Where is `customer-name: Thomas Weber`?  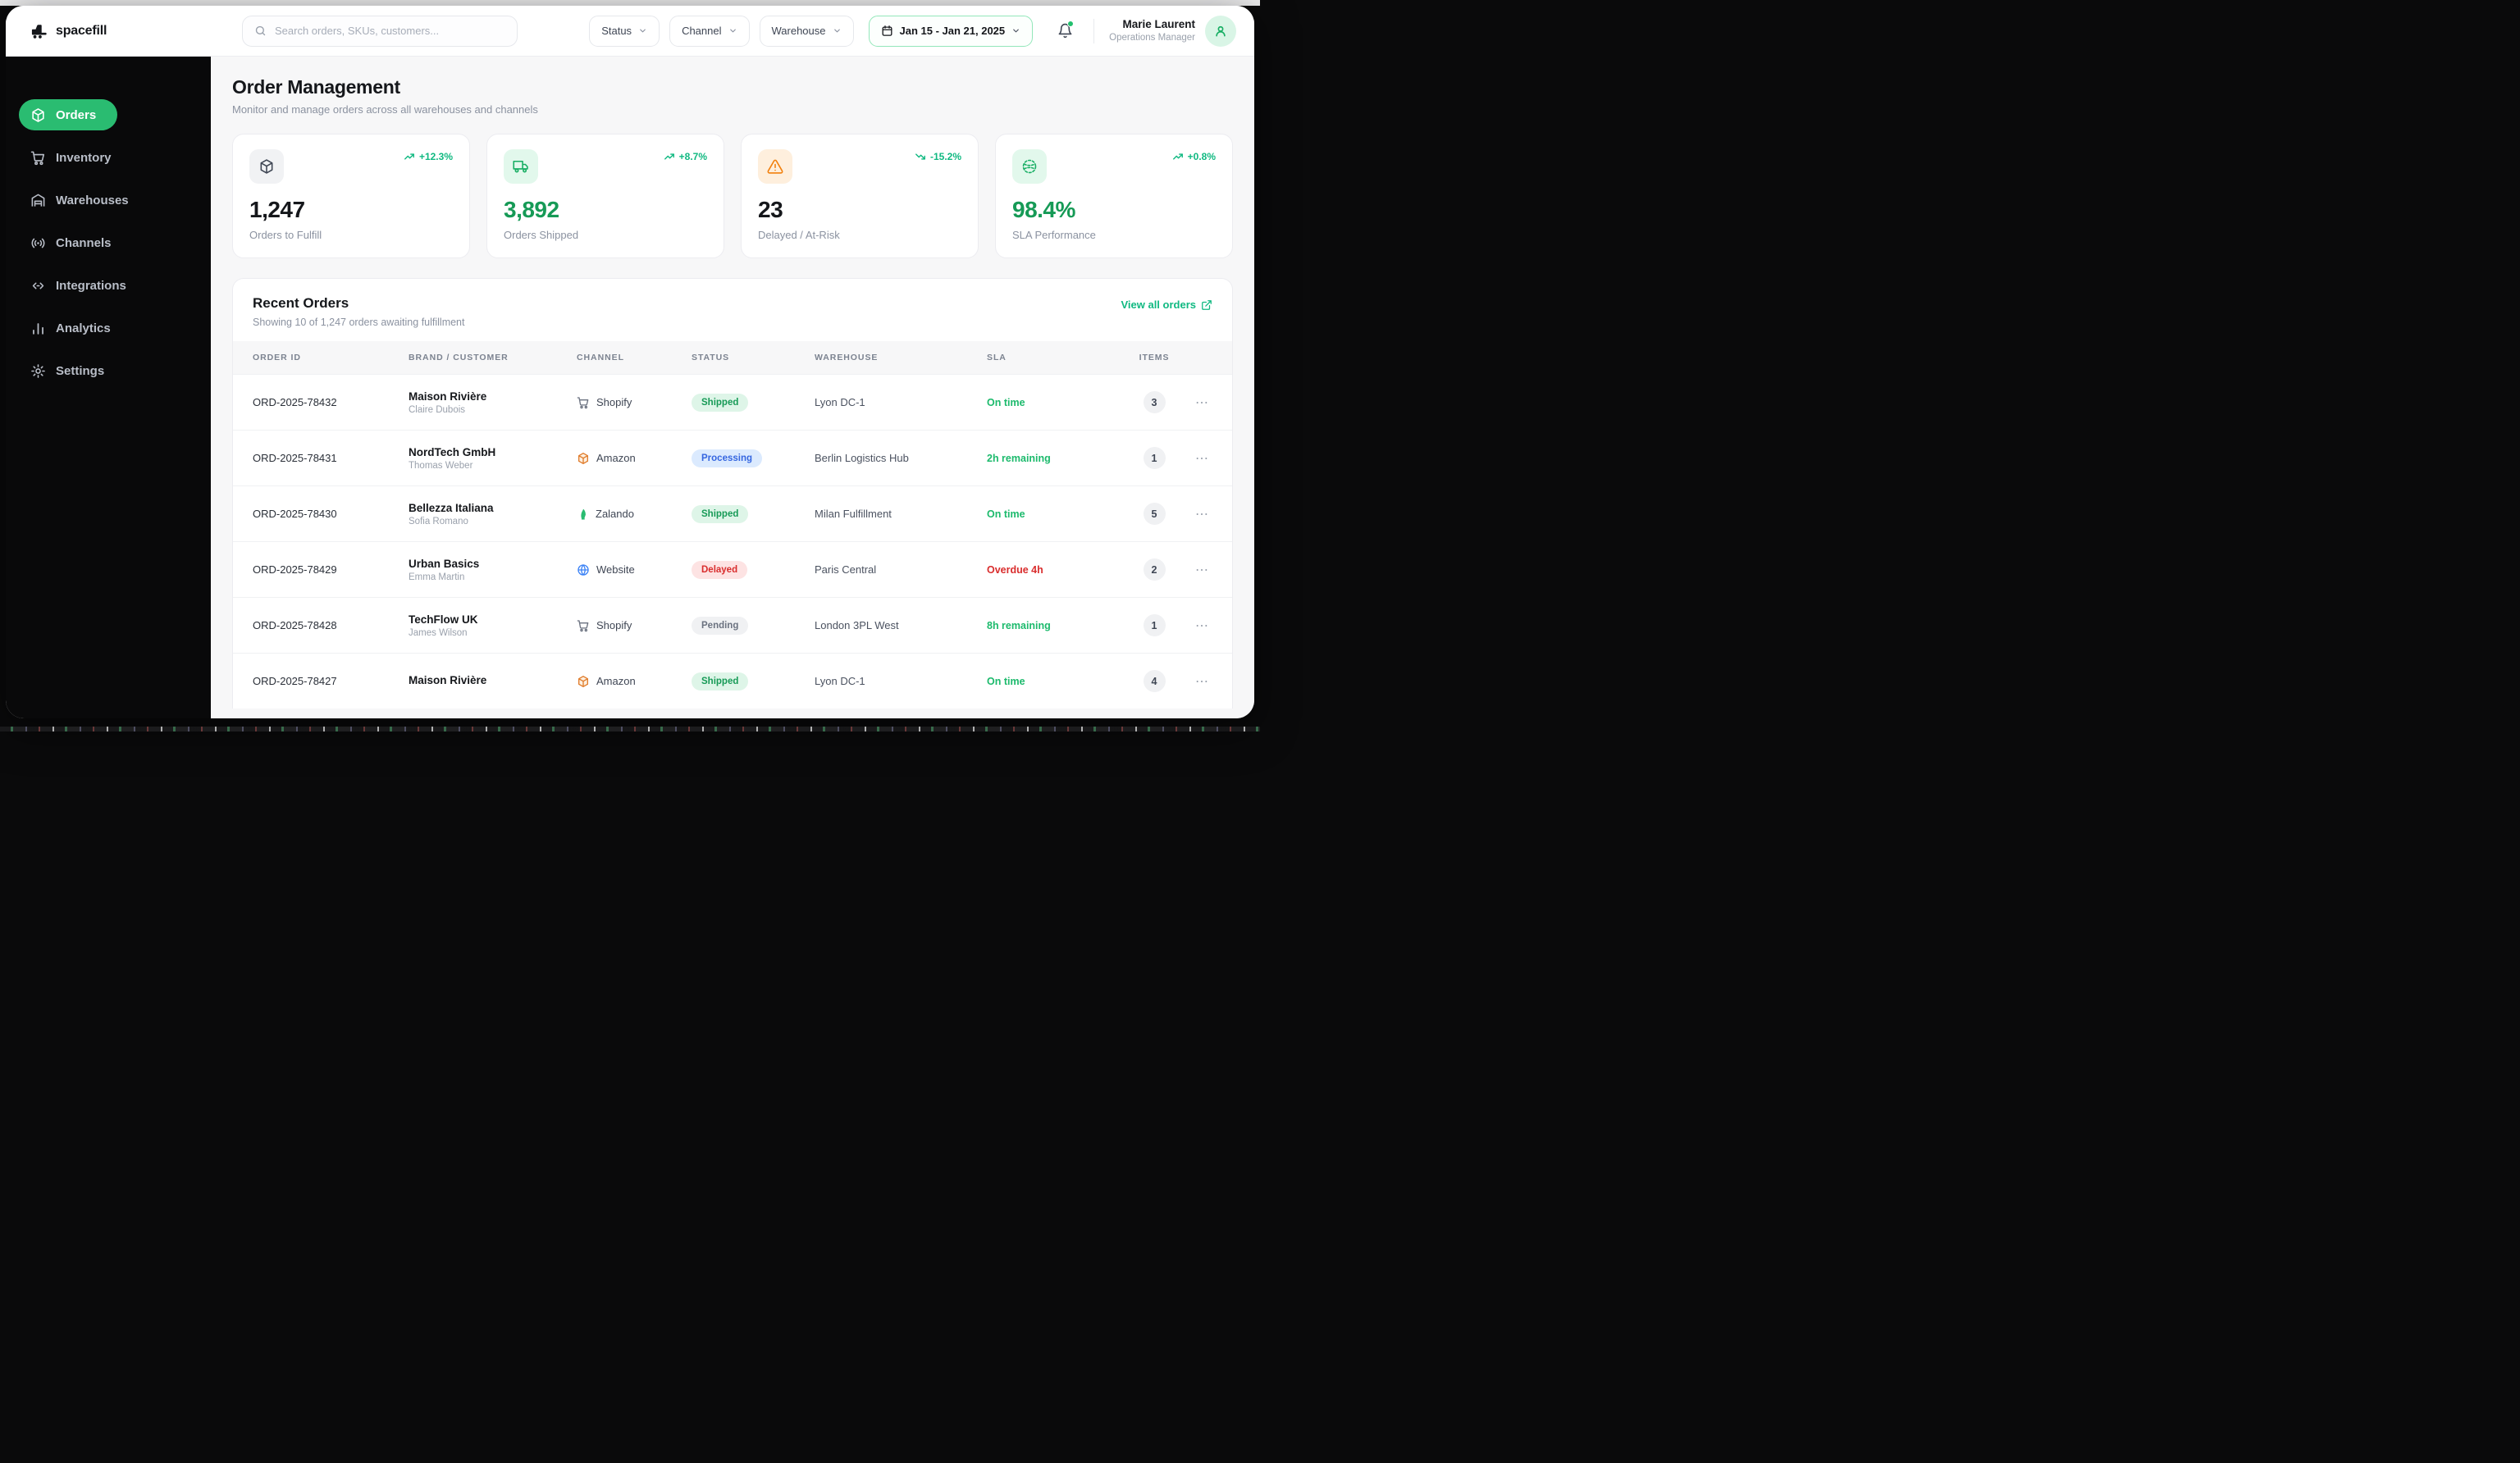
customer-name: Thomas Weber is located at coordinates (441, 466).